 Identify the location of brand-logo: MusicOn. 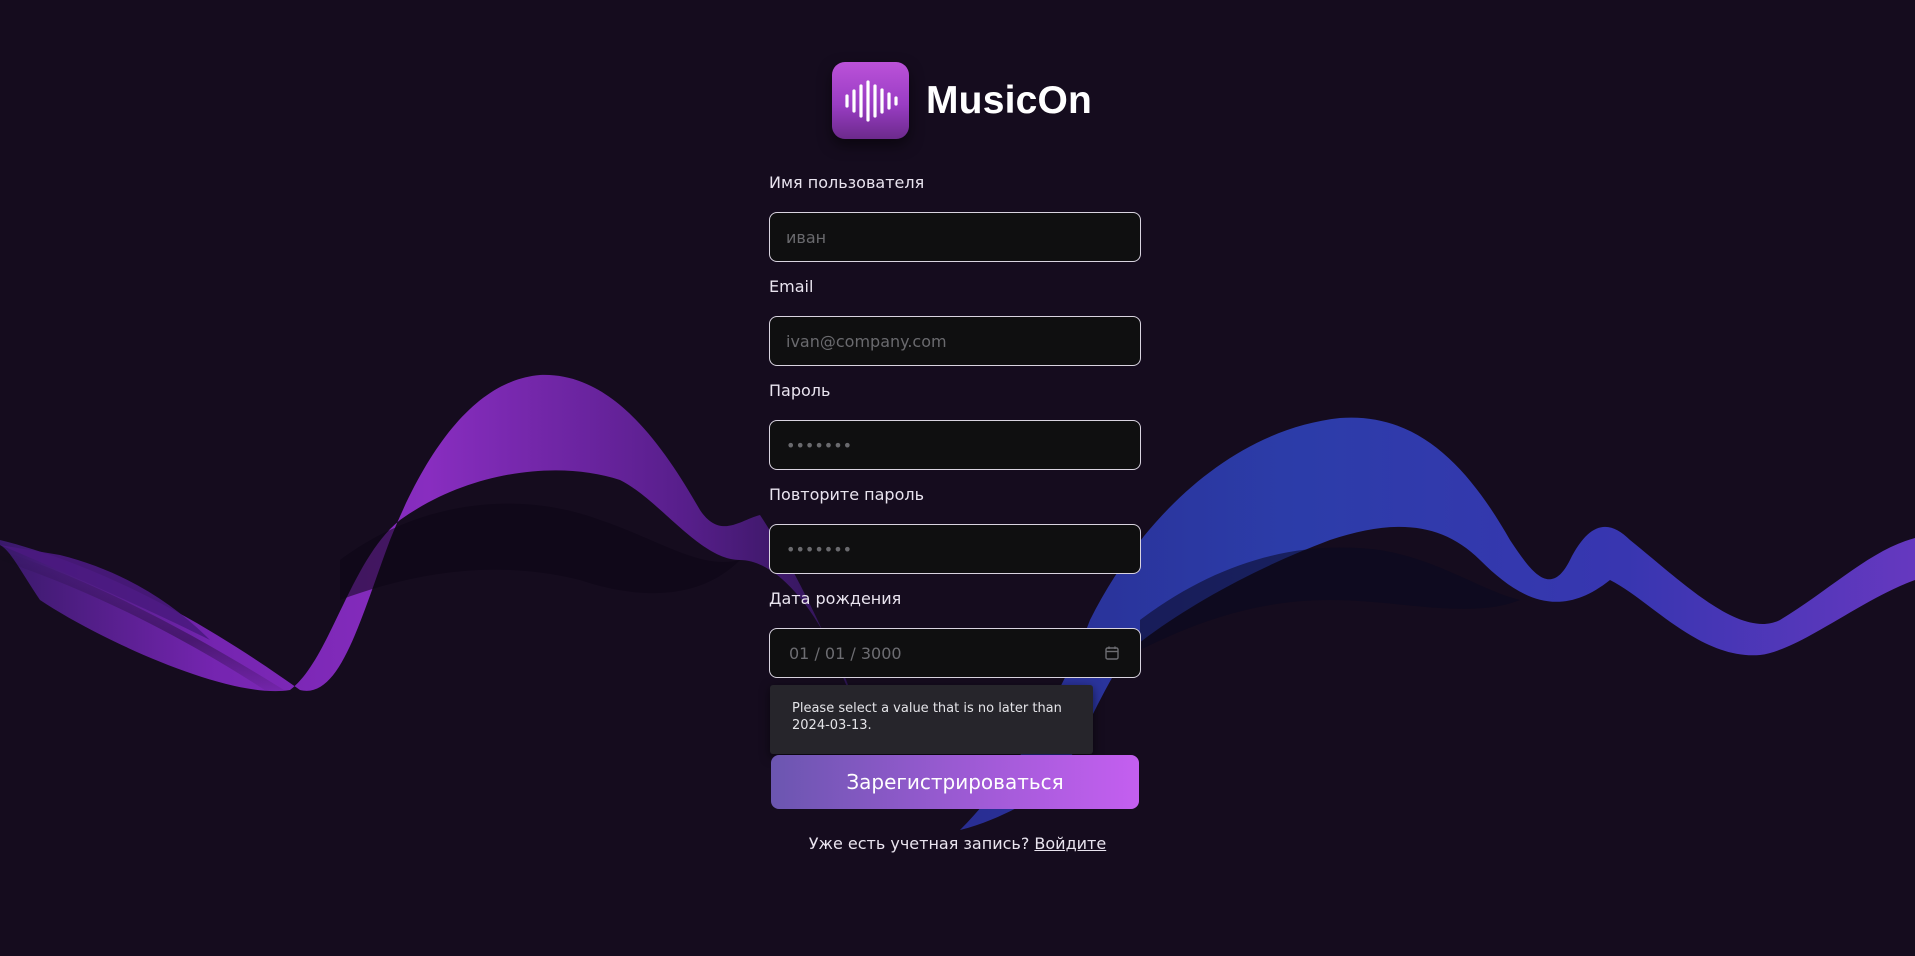
(962, 100).